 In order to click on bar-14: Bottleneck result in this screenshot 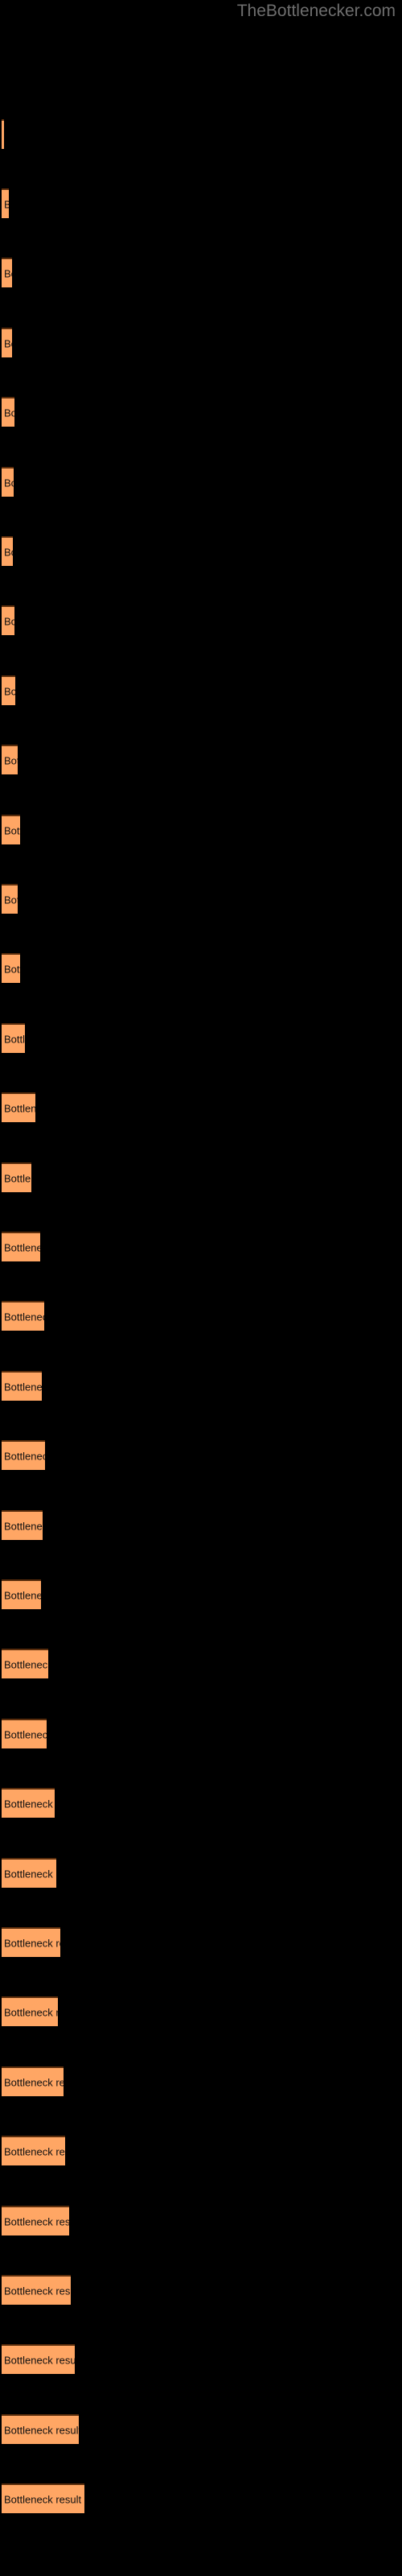, I will do `click(13, 1038)`.